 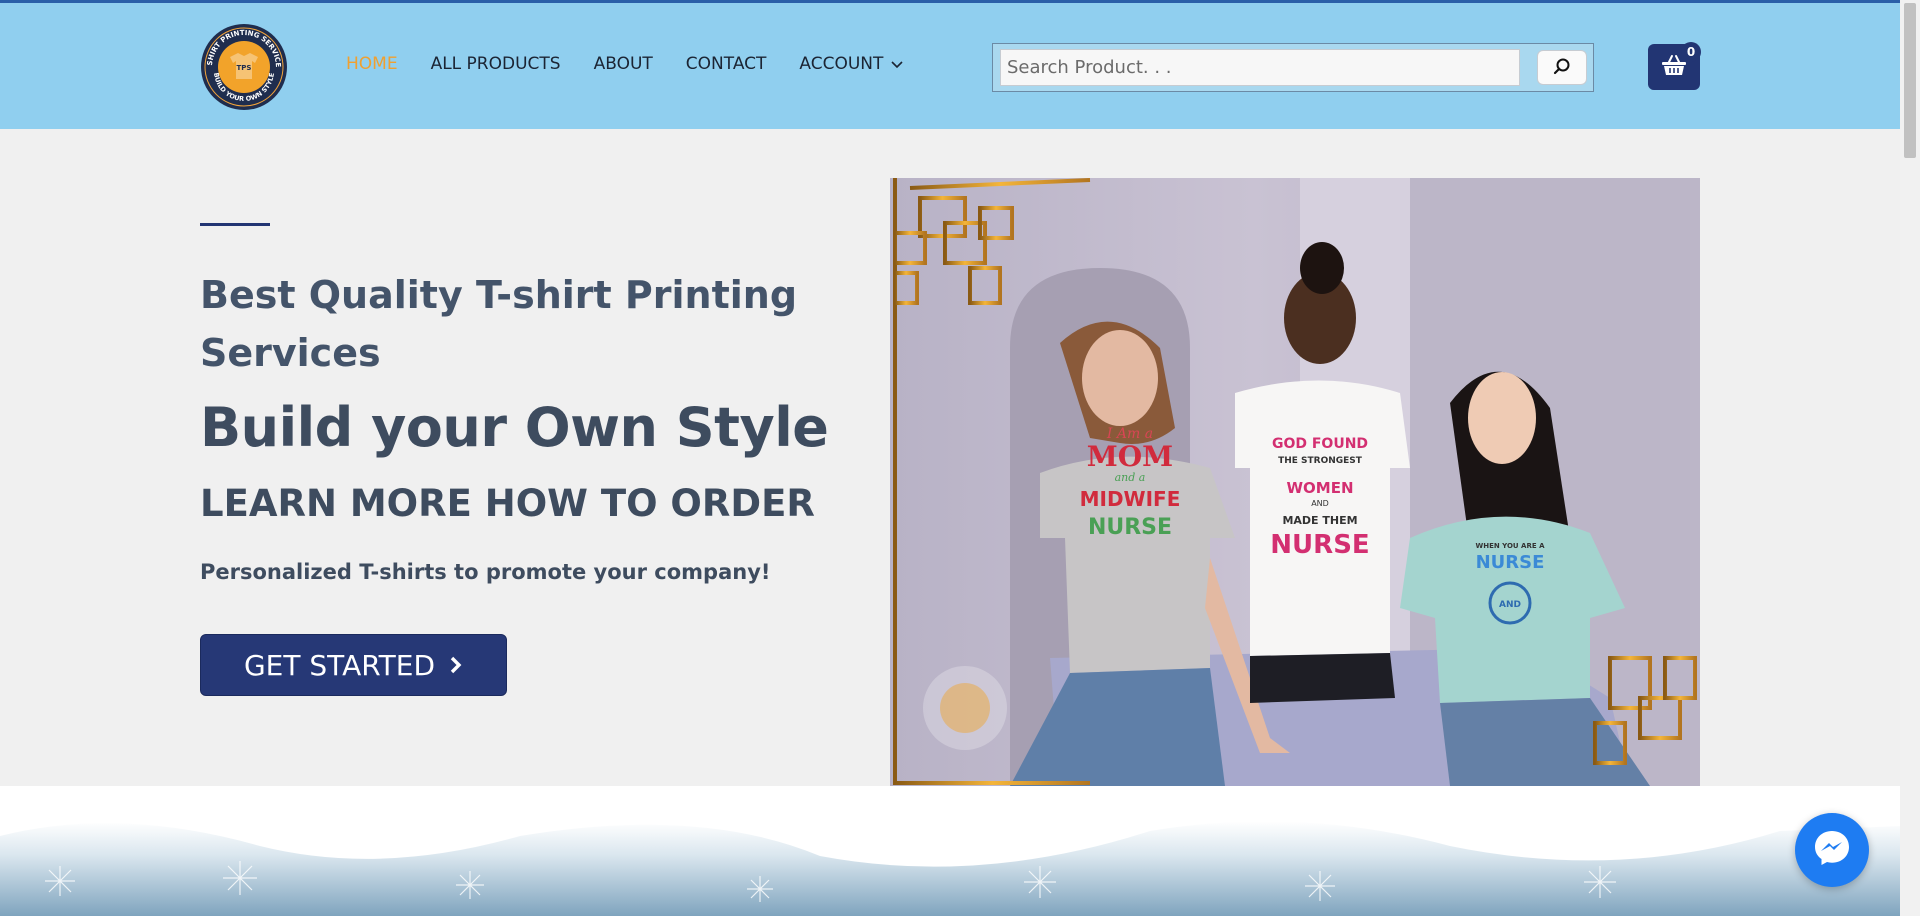 I want to click on shirt-middle-line6: NURSE, so click(x=1319, y=545).